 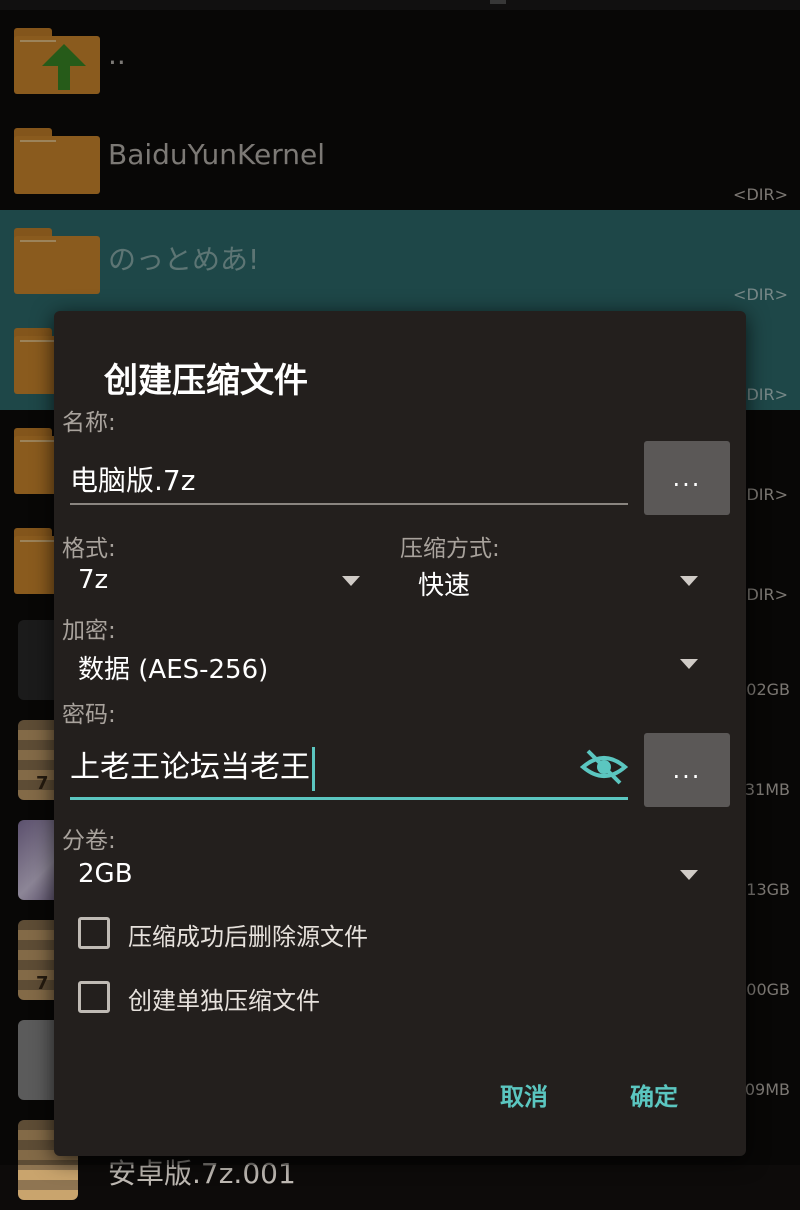 What do you see at coordinates (89, 631) in the screenshot?
I see `encrypt-label: 加密:` at bounding box center [89, 631].